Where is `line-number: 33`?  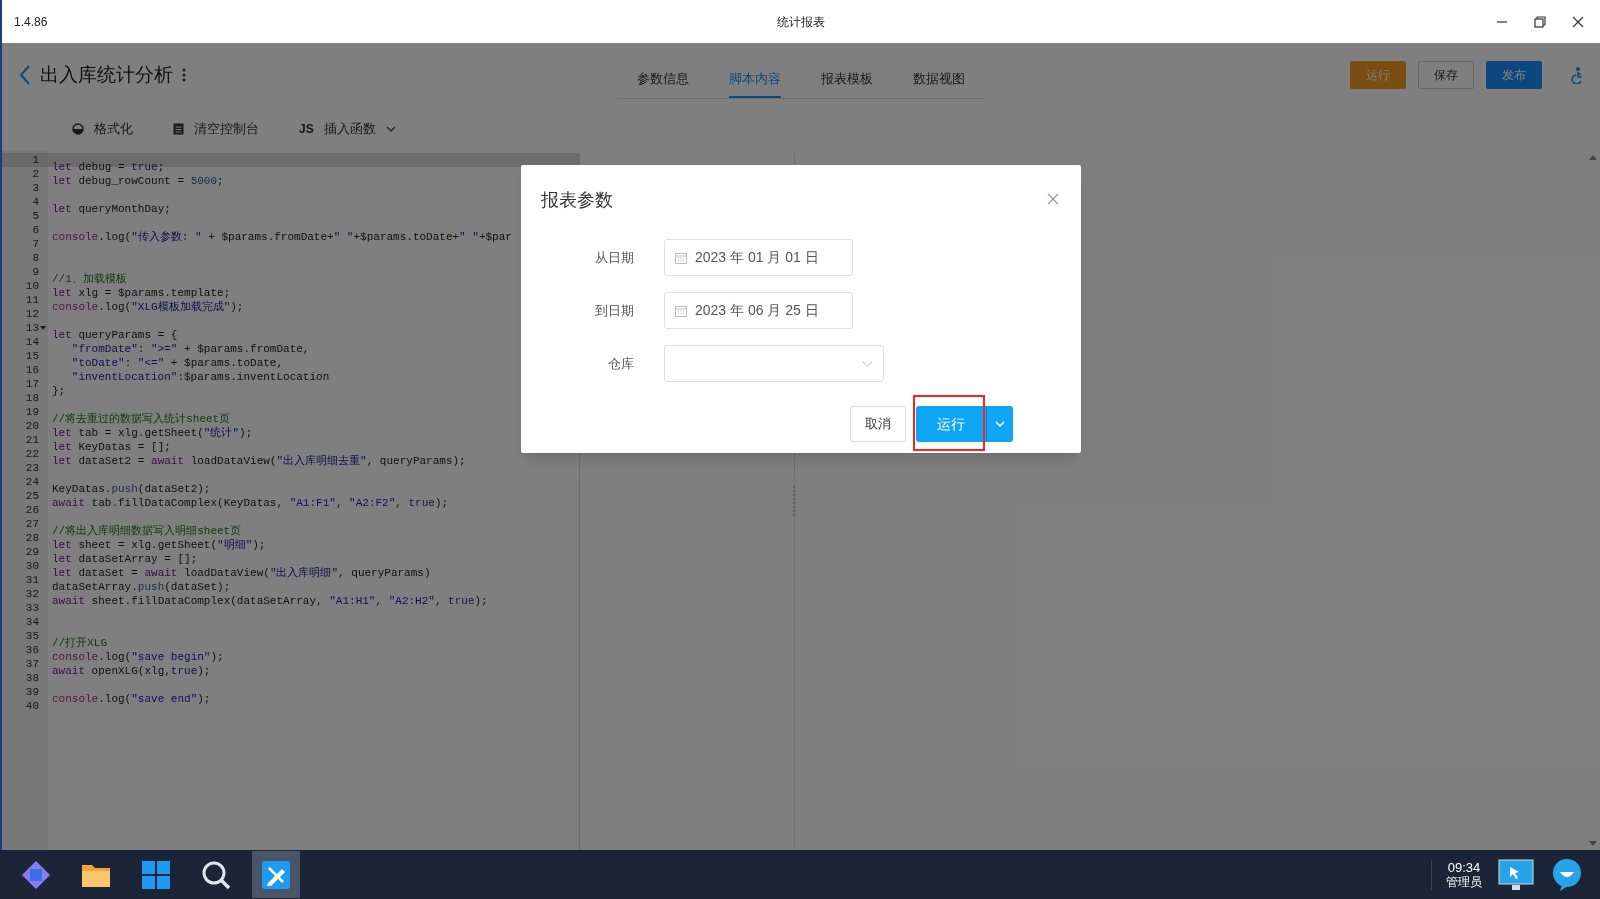
line-number: 33 is located at coordinates (32, 608).